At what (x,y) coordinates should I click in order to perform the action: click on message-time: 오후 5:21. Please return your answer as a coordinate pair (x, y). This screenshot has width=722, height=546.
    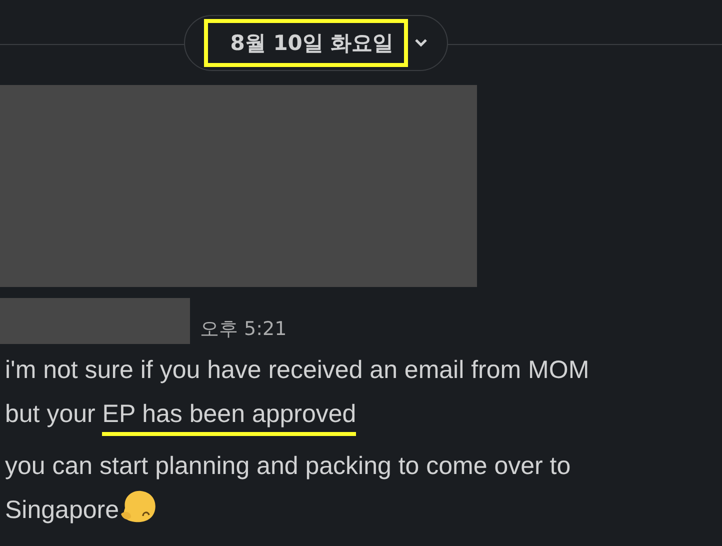
    Looking at the image, I should click on (243, 329).